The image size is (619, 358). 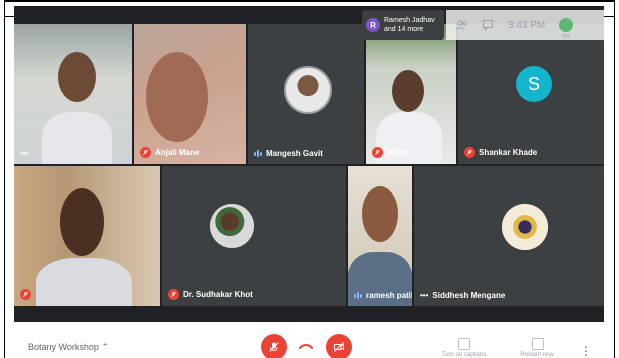 What do you see at coordinates (409, 25) in the screenshot?
I see `participants-chip-text: Ramesh Jadhav and 14 more` at bounding box center [409, 25].